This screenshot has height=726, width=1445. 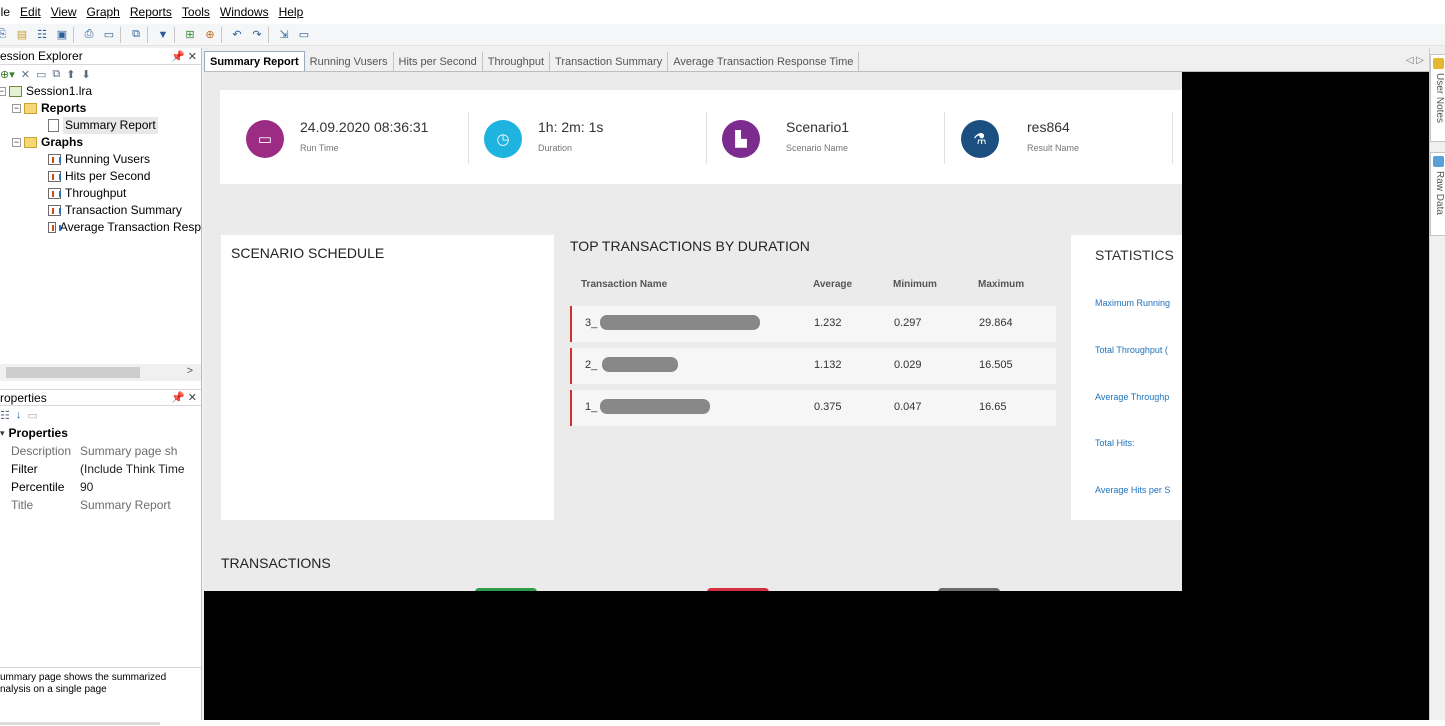 What do you see at coordinates (8, 12) in the screenshot?
I see `menu-file: ile` at bounding box center [8, 12].